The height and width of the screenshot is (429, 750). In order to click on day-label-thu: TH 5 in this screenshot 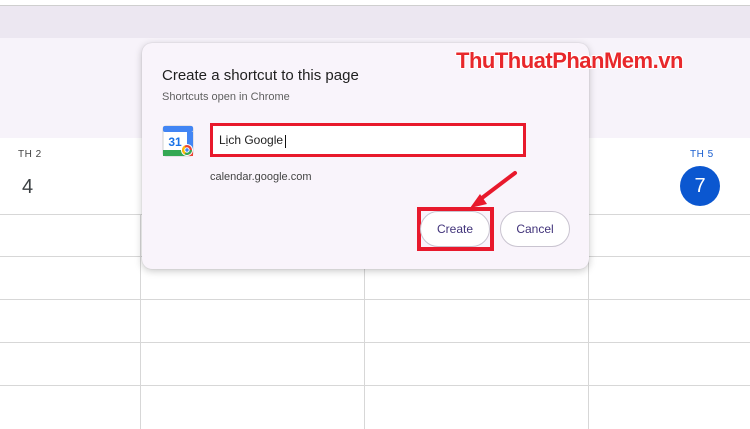, I will do `click(702, 154)`.